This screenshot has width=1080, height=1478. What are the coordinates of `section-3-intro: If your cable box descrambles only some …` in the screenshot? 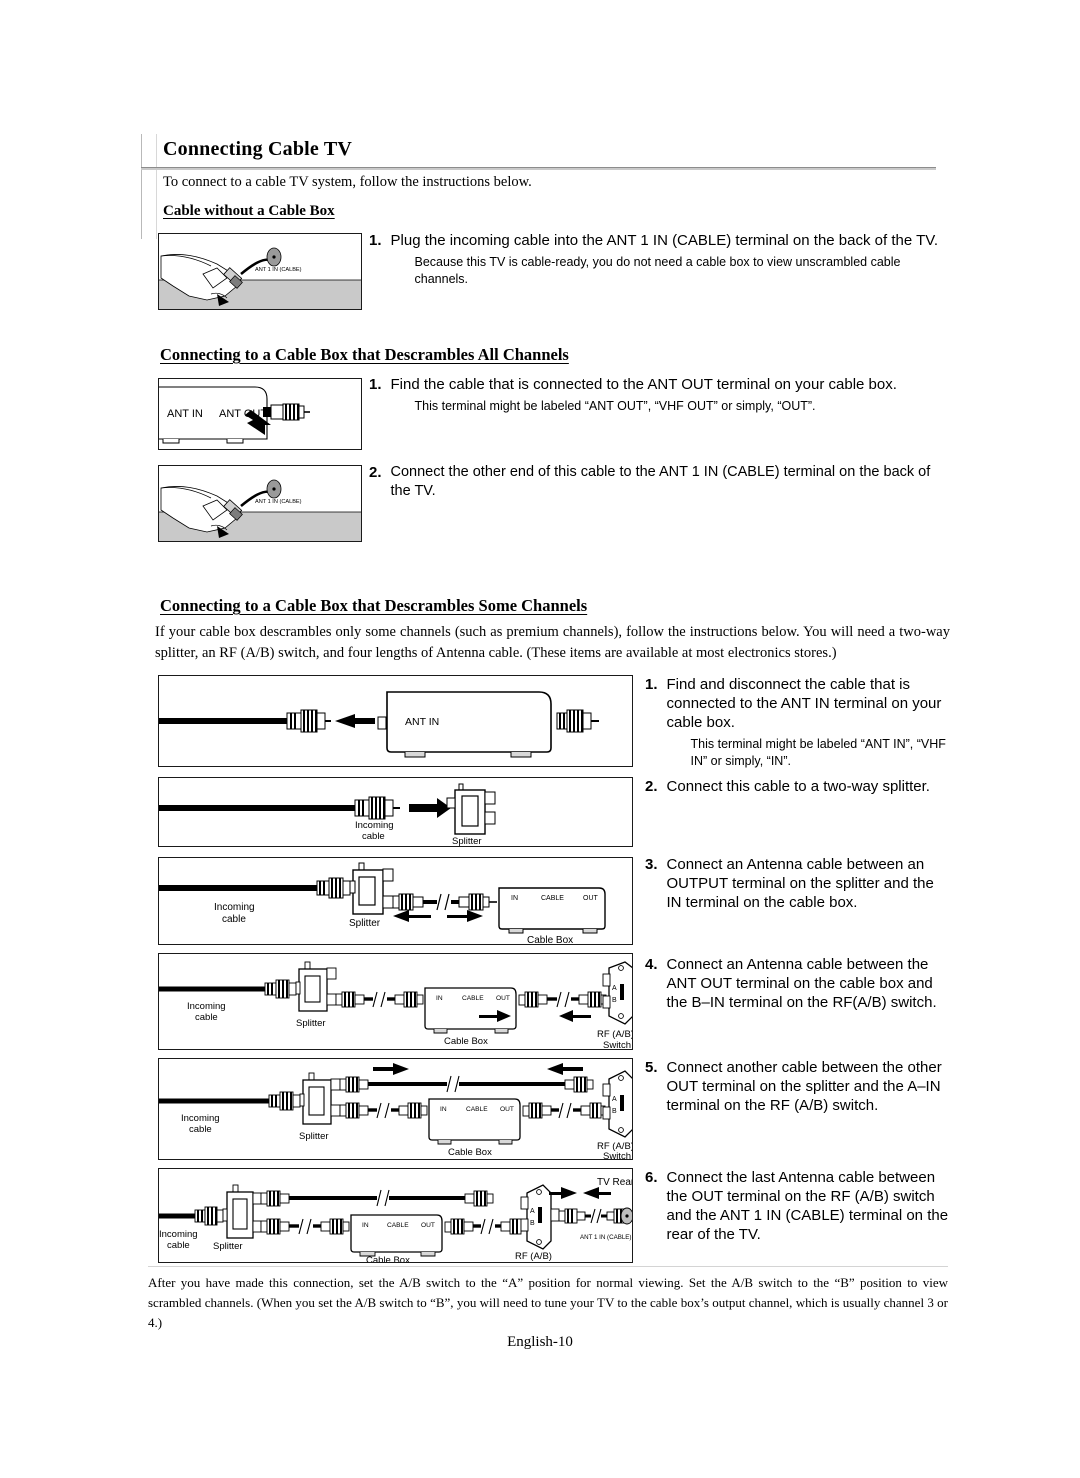 It's located at (552, 642).